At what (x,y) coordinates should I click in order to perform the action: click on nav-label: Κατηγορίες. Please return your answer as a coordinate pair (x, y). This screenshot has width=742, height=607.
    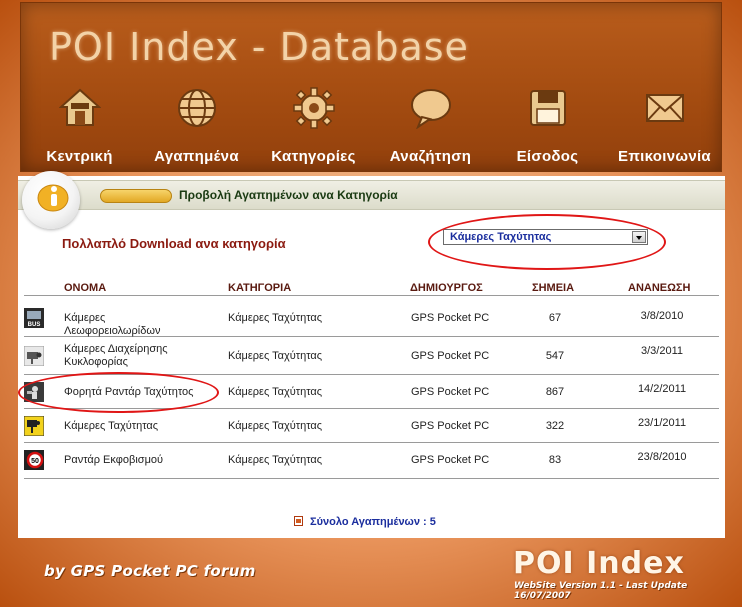
    Looking at the image, I should click on (313, 156).